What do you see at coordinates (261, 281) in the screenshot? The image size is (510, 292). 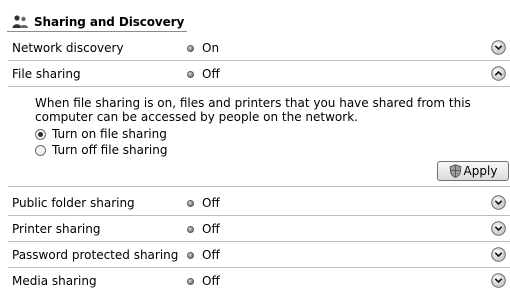 I see `row-media-sharing: Media sharing Off` at bounding box center [261, 281].